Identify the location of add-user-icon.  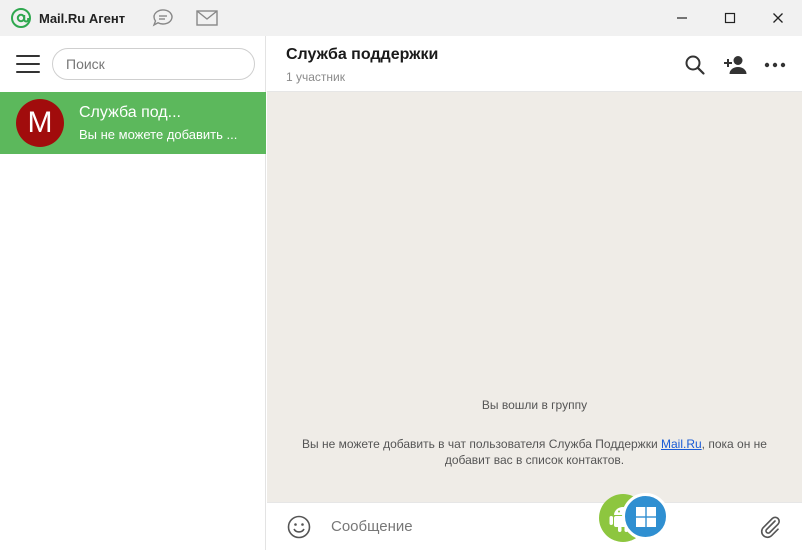
(735, 65).